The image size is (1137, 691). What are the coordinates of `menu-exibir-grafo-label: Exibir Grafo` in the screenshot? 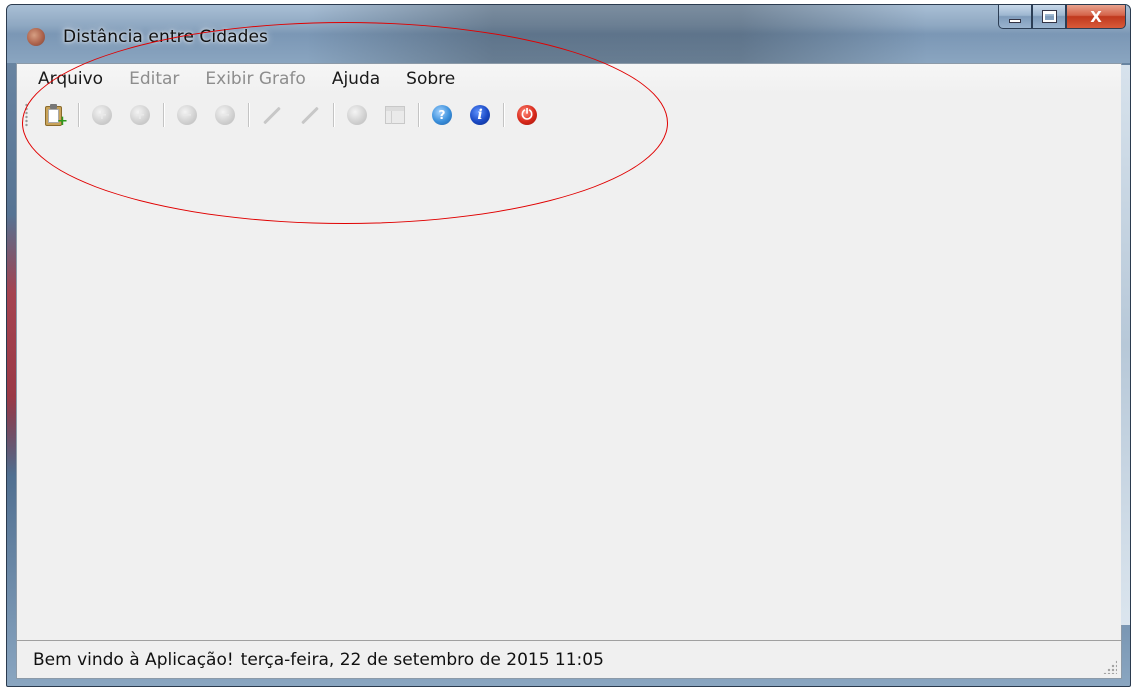 It's located at (255, 79).